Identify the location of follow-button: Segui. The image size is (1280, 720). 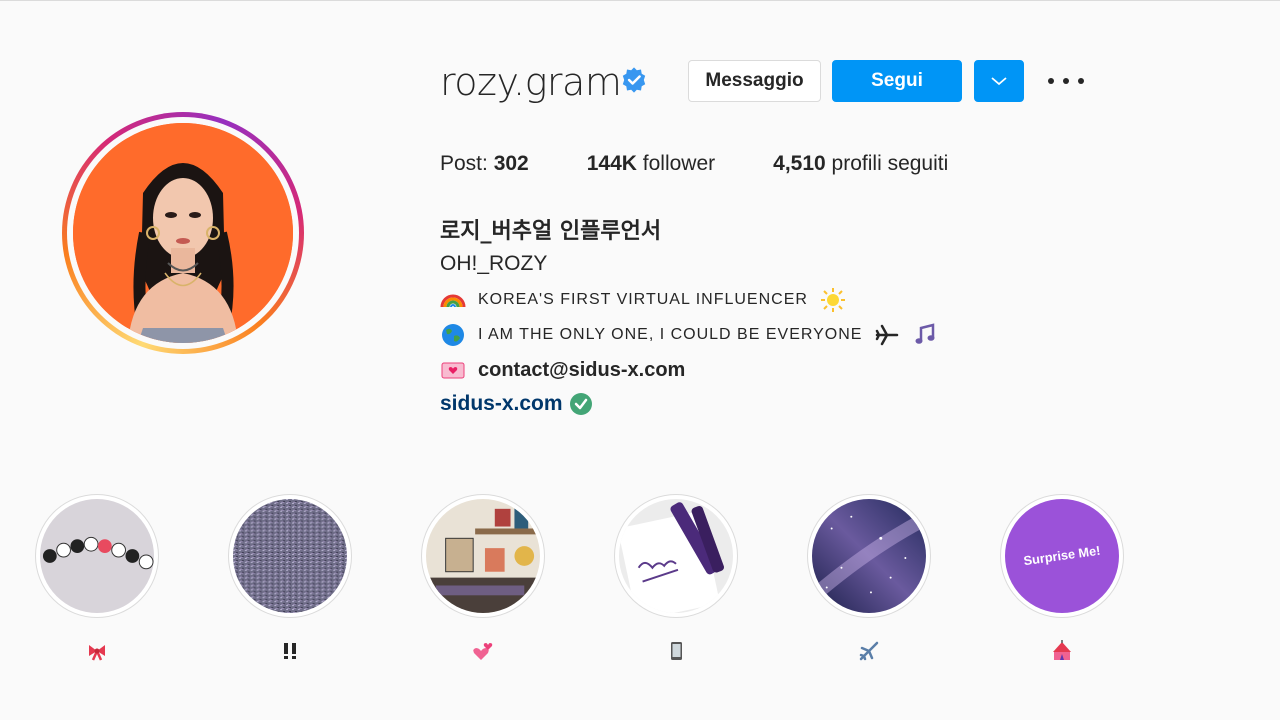
(897, 81).